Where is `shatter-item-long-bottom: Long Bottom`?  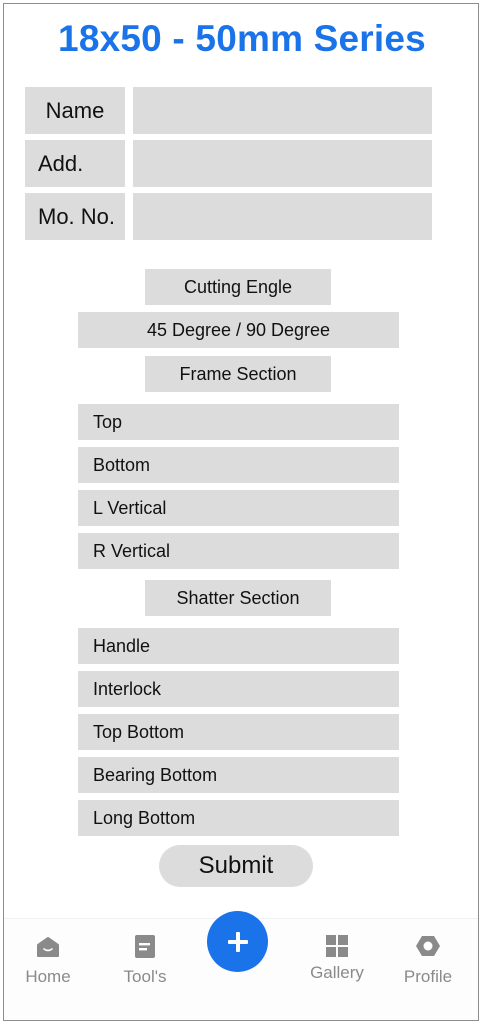 shatter-item-long-bottom: Long Bottom is located at coordinates (238, 818).